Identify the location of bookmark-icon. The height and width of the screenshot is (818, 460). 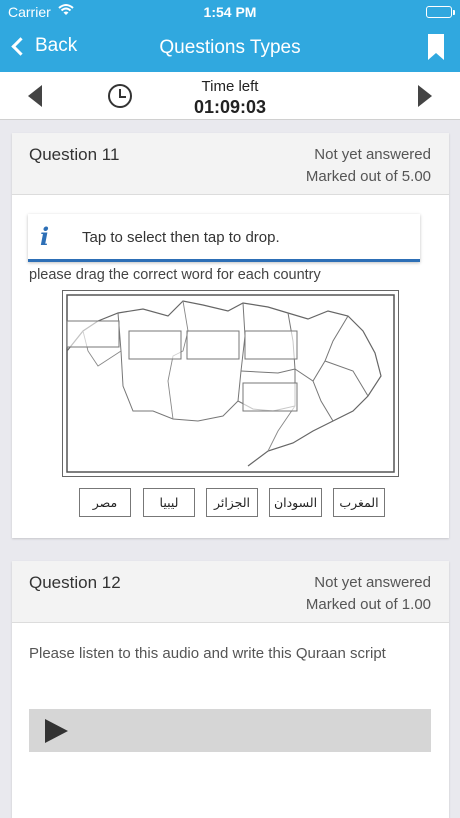
(436, 47).